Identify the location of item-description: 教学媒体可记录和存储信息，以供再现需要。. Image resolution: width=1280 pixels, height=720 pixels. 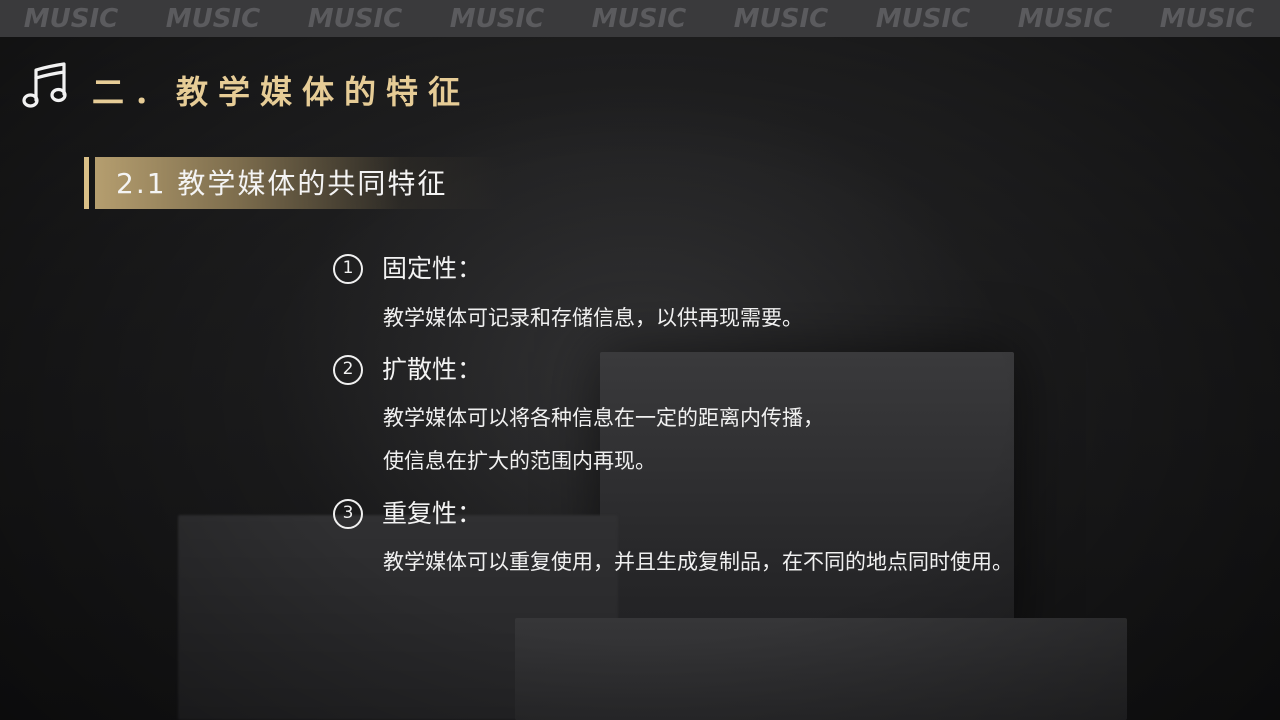
(593, 318).